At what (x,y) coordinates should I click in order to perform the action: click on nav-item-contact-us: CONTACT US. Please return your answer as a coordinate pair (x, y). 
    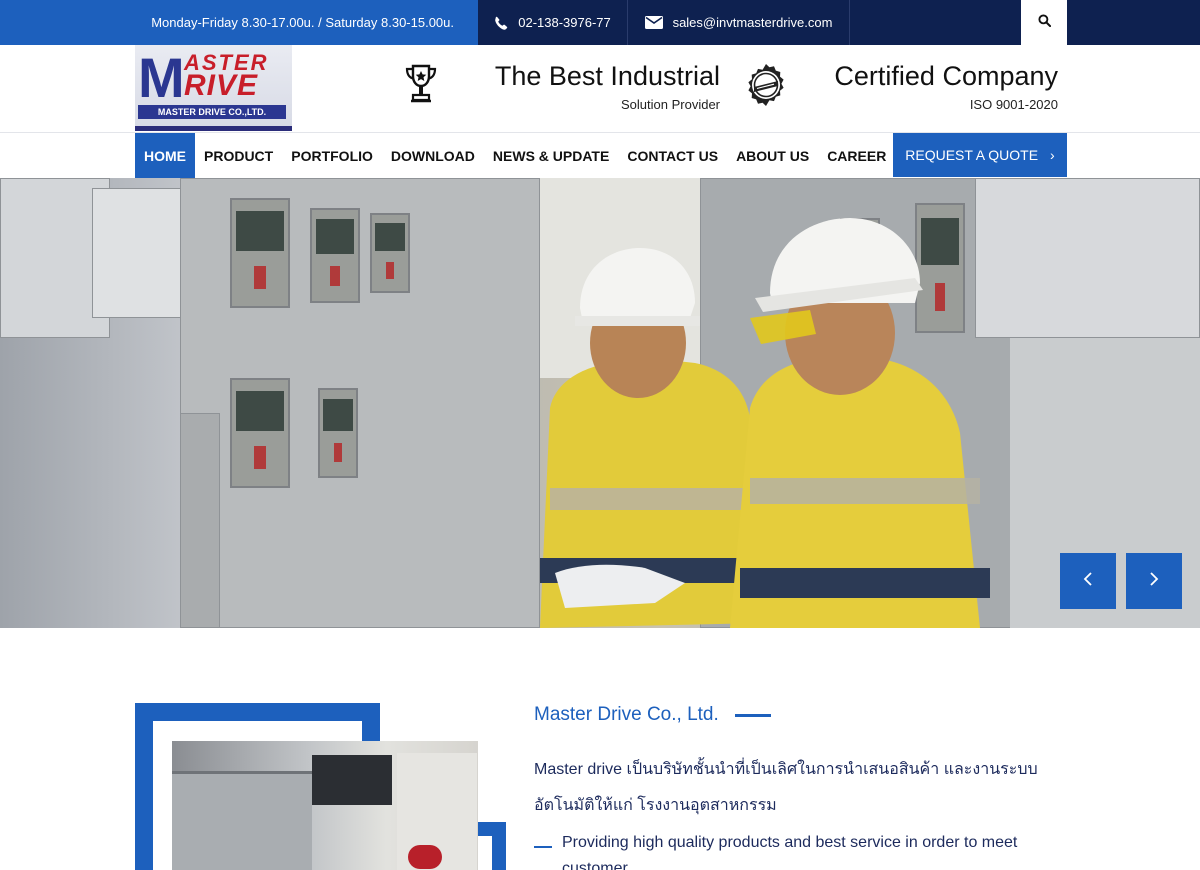
    Looking at the image, I should click on (672, 155).